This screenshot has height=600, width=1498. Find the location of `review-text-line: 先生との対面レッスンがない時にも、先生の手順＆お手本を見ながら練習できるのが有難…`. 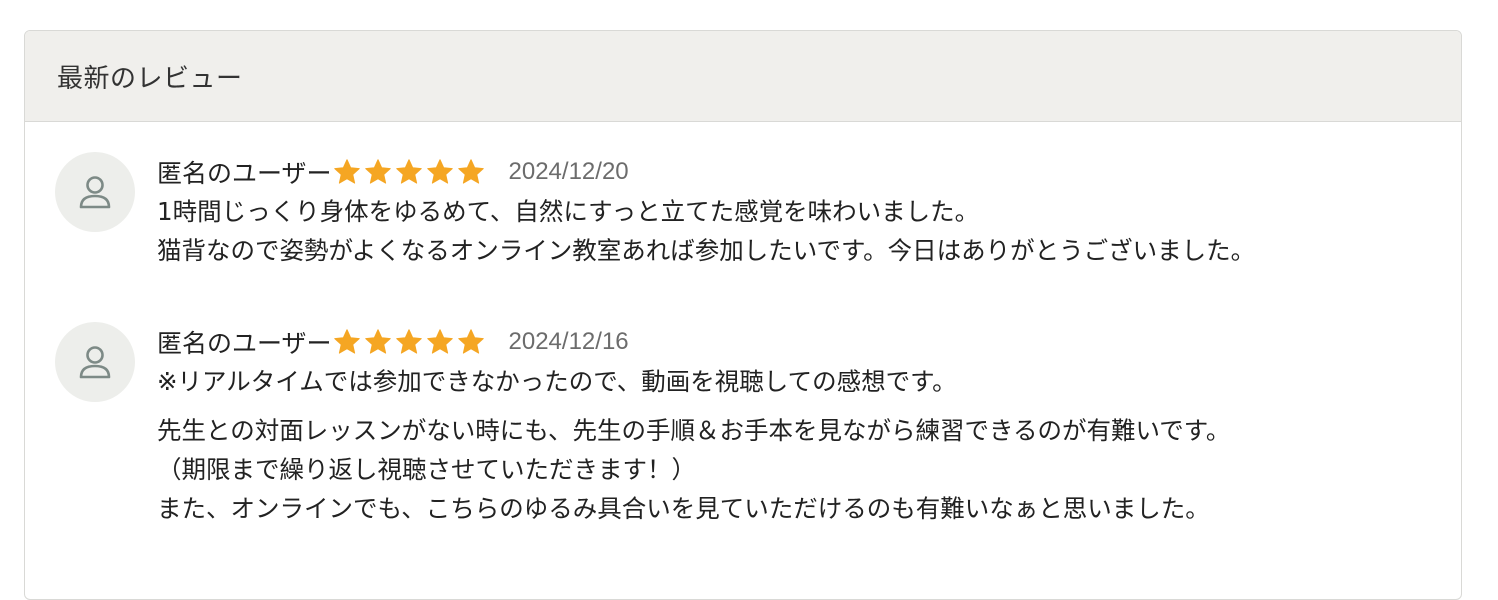

review-text-line: 先生との対面レッスンがない時にも、先生の手順＆お手本を見ながら練習できるのが有難… is located at coordinates (694, 430).